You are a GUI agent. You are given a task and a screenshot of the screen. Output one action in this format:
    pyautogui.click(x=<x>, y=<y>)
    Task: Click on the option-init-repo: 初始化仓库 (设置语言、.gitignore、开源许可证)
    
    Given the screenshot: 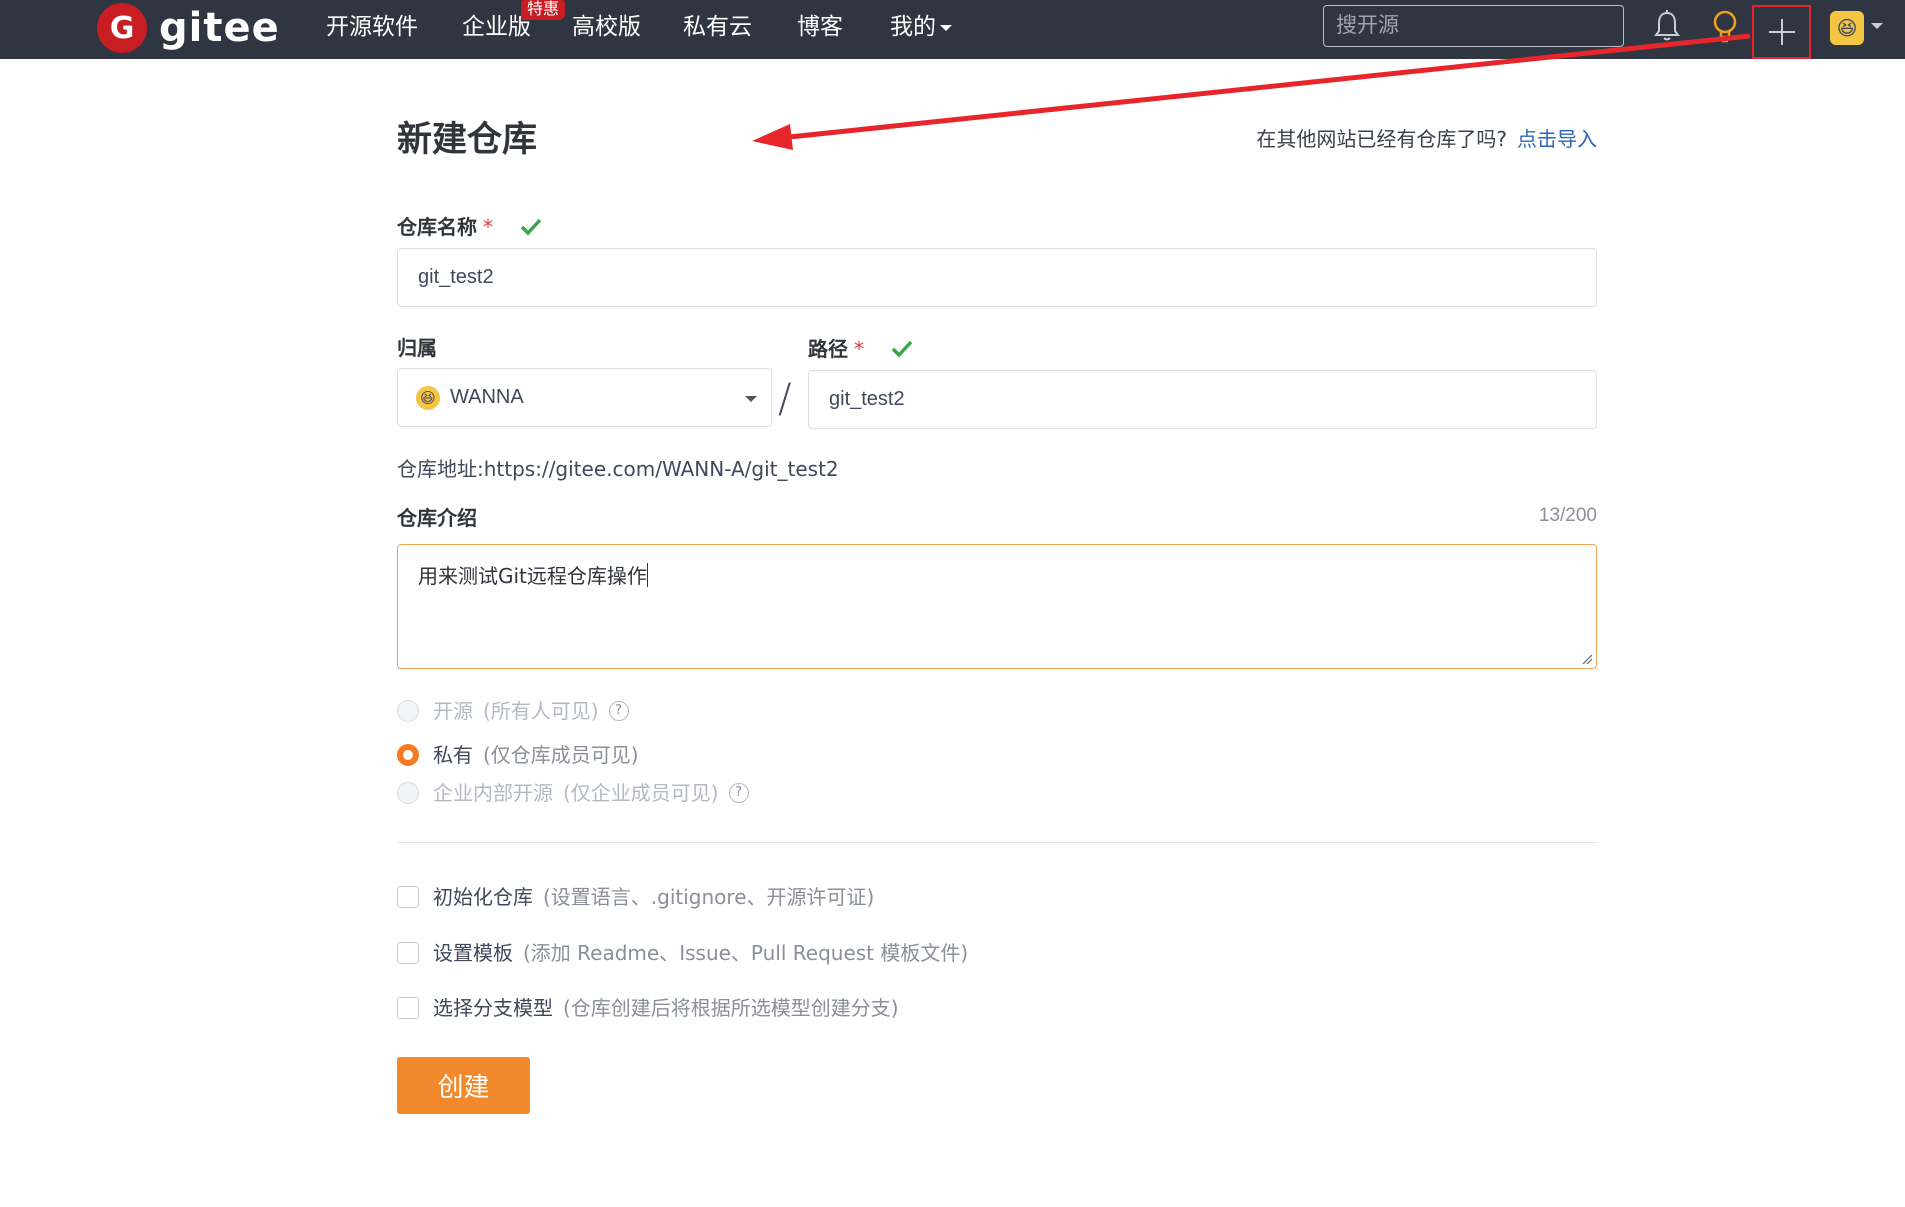 What is the action you would take?
    pyautogui.click(x=635, y=897)
    